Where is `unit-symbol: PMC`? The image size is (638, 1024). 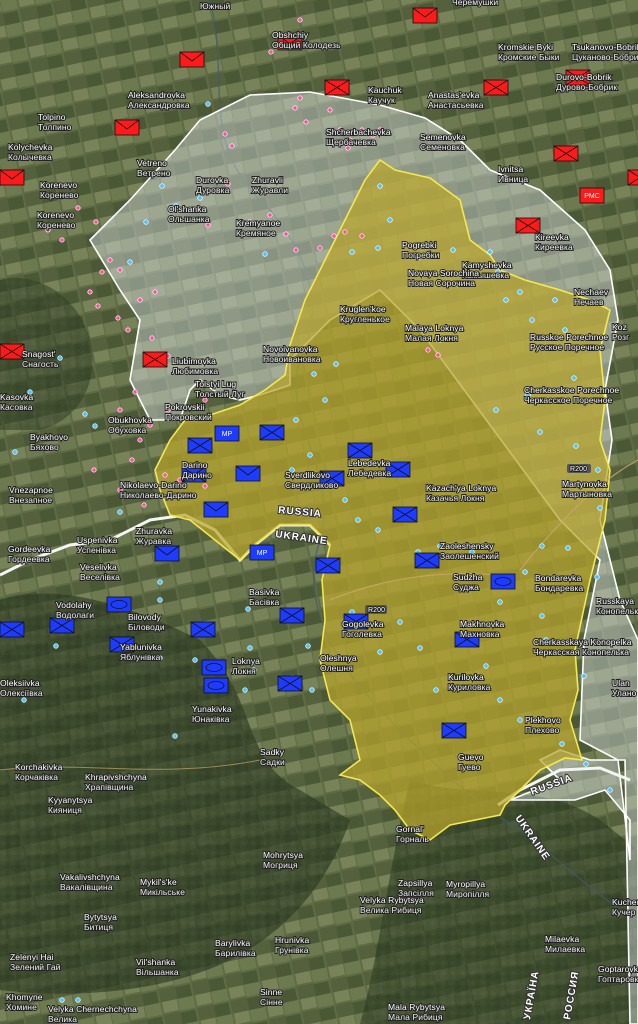
unit-symbol: PMC is located at coordinates (592, 195).